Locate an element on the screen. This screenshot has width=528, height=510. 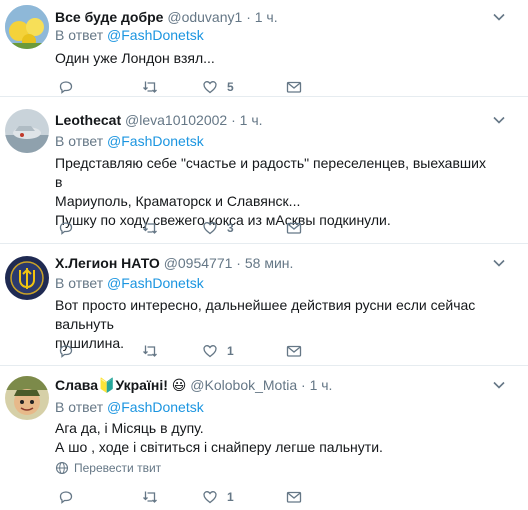
user-handle: @oduvany1 is located at coordinates (204, 17).